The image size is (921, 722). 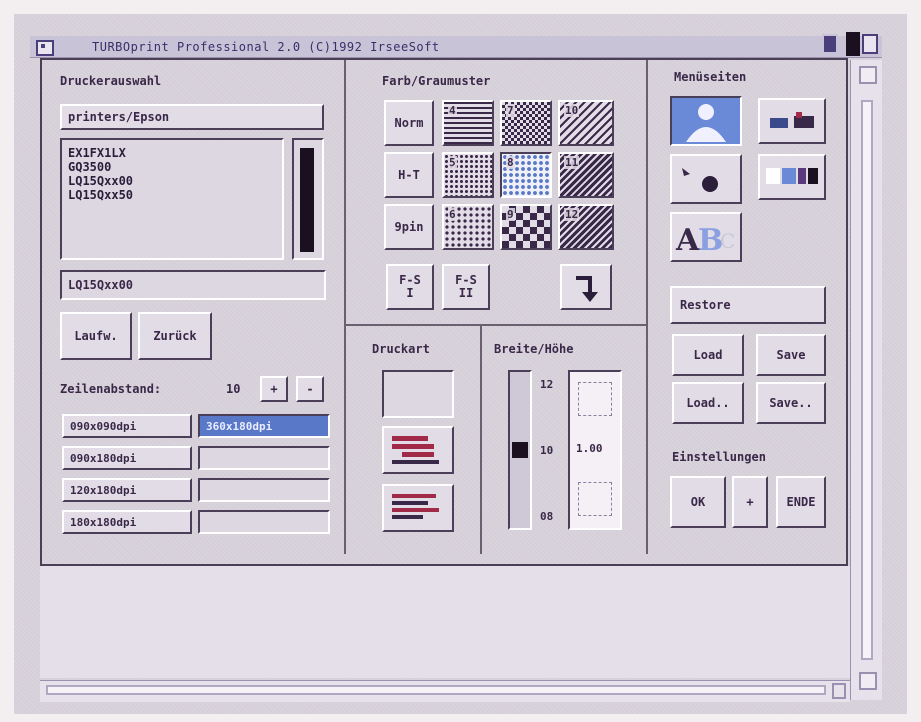 What do you see at coordinates (466, 287) in the screenshot?
I see `floyd-steinberg-2-button: F-S II` at bounding box center [466, 287].